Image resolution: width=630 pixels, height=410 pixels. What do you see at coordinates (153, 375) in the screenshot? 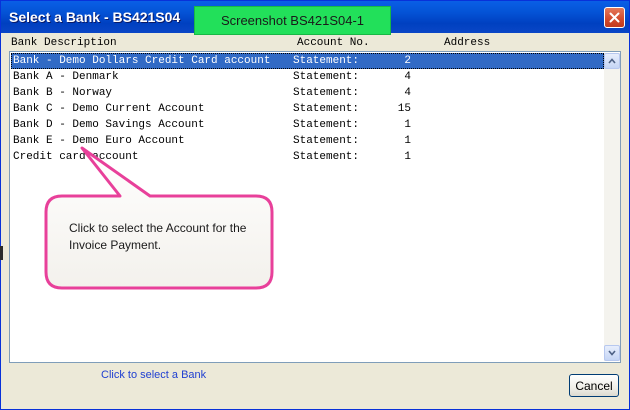
I see `select-bank-link: Click to select a Bank` at bounding box center [153, 375].